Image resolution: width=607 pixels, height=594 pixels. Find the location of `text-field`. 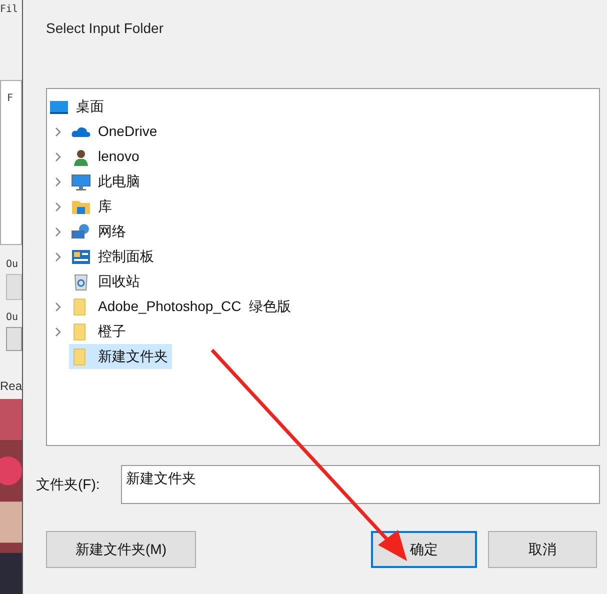

text-field is located at coordinates (14, 287).